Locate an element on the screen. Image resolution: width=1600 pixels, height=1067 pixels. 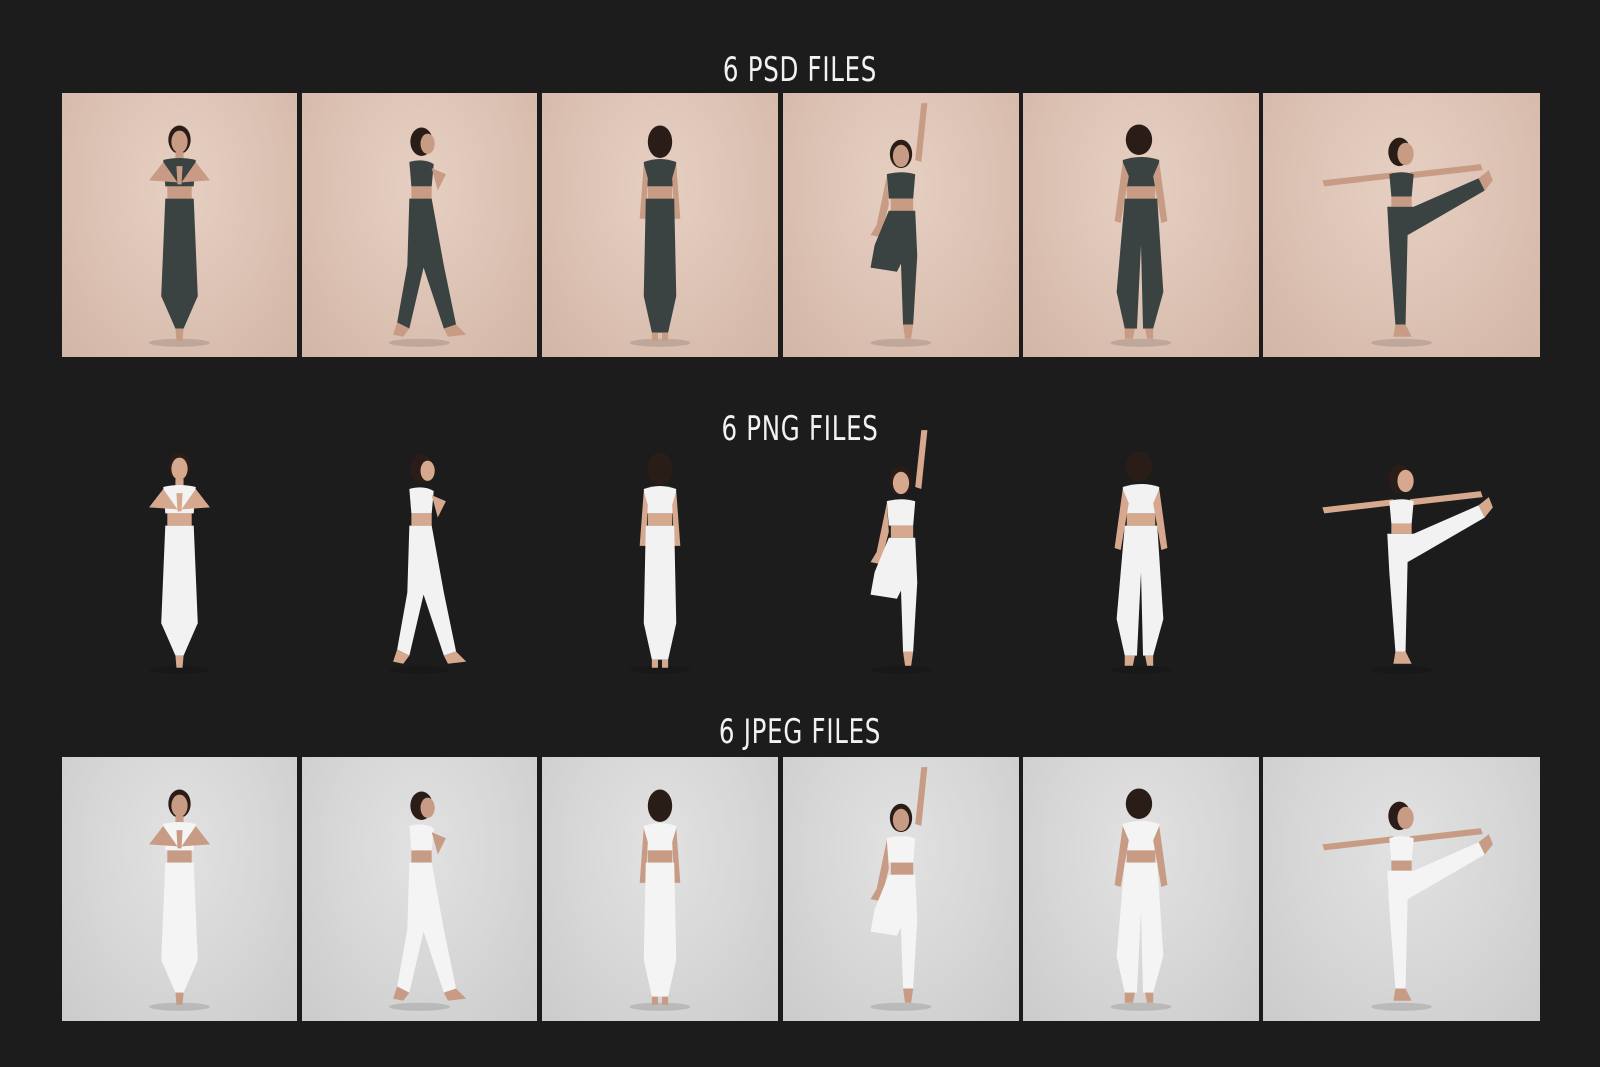
psd-figure-back is located at coordinates (660, 236).